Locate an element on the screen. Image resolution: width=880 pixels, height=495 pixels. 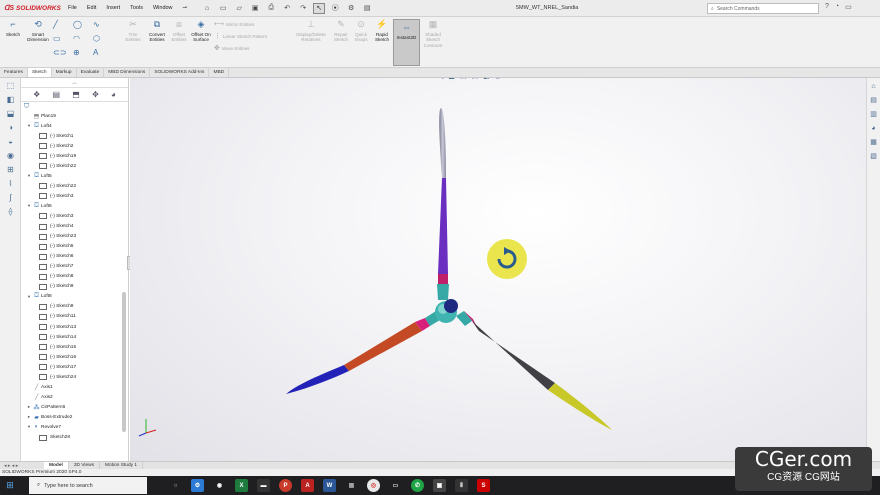
mirror-entities-button: ⟷ Mirror Entities is located at coordinates (240, 24).